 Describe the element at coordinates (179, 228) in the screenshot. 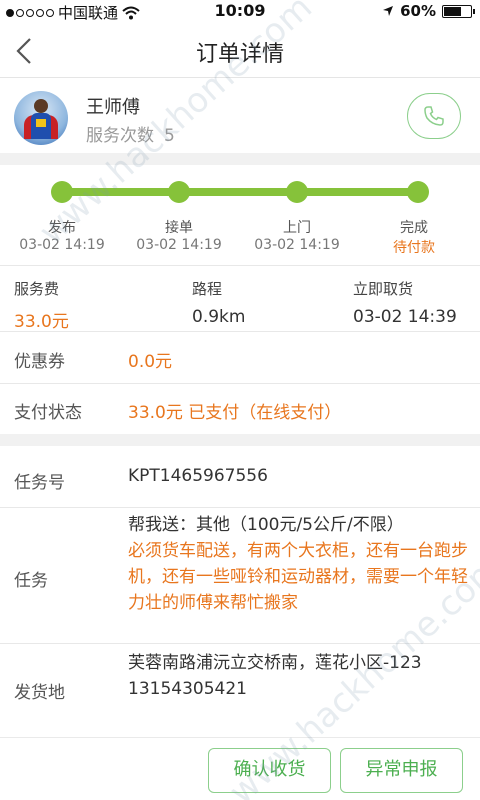

I see `step-label-accept: 接单` at that location.